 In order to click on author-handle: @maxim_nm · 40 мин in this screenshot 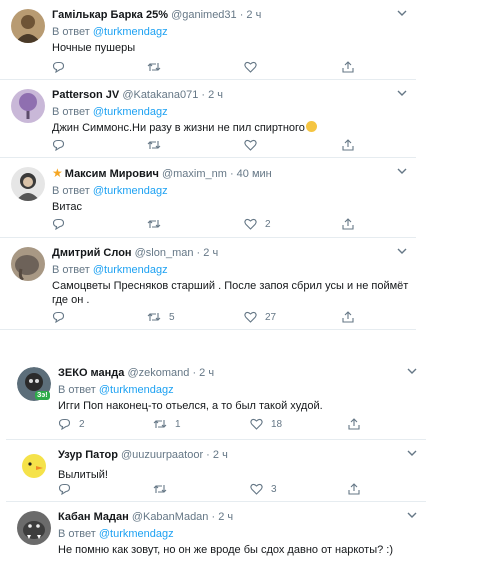, I will do `click(217, 174)`.